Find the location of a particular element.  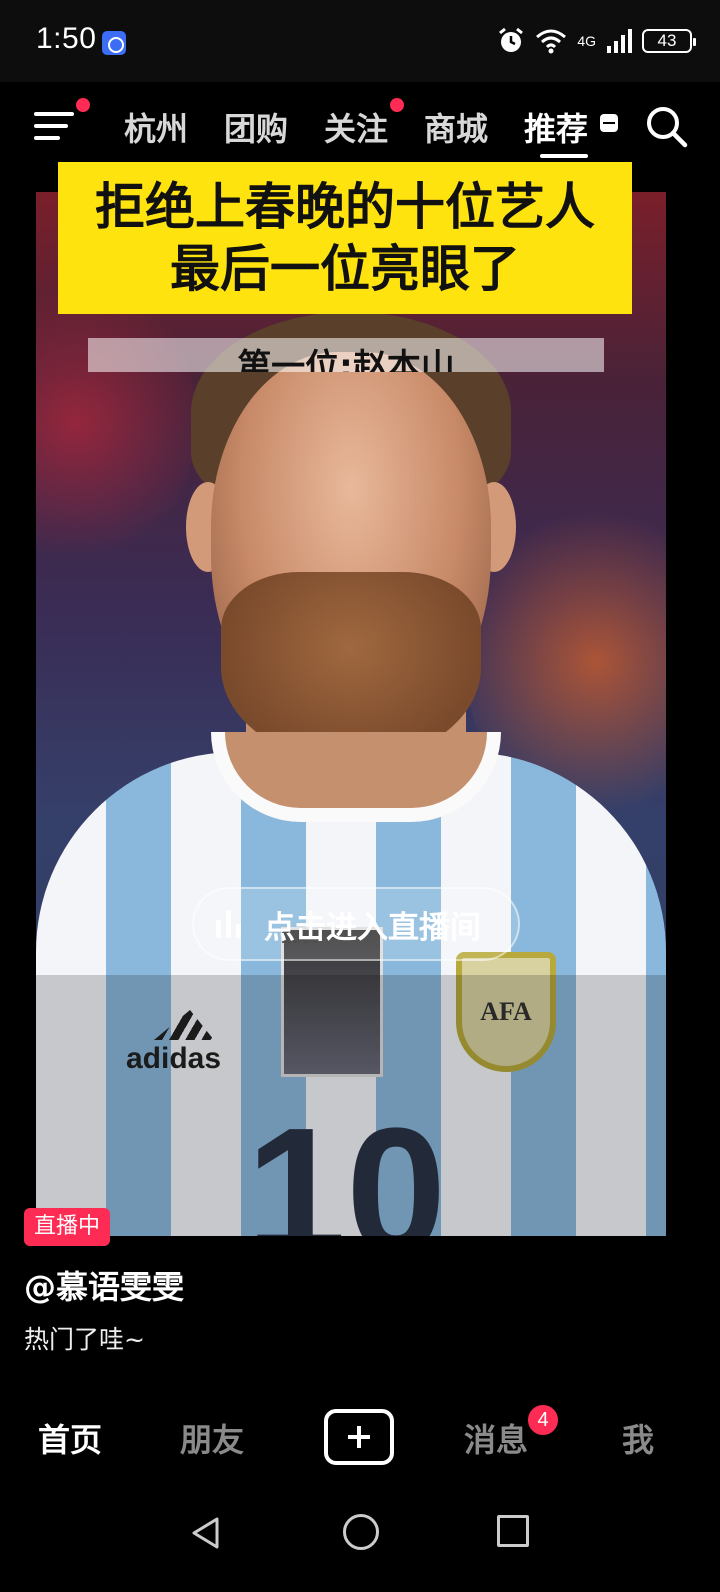

status-time: 1:50 is located at coordinates (66, 38).